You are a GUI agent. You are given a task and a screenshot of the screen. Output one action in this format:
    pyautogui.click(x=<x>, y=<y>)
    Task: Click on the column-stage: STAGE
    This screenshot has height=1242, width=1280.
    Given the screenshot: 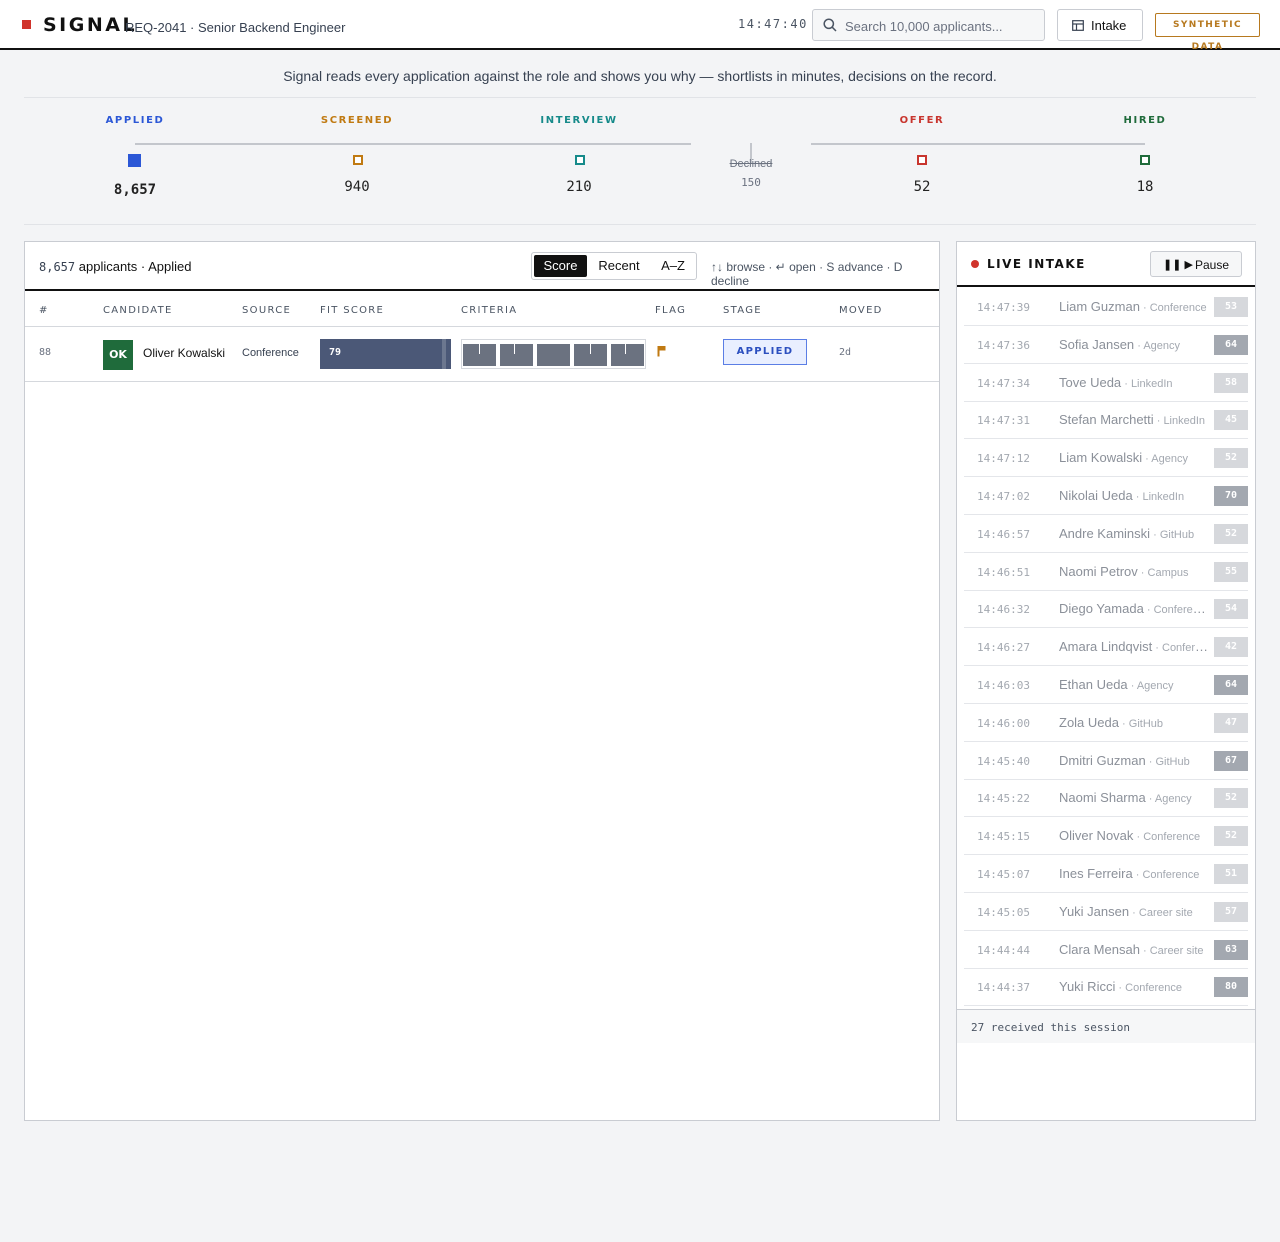 What is the action you would take?
    pyautogui.click(x=742, y=310)
    